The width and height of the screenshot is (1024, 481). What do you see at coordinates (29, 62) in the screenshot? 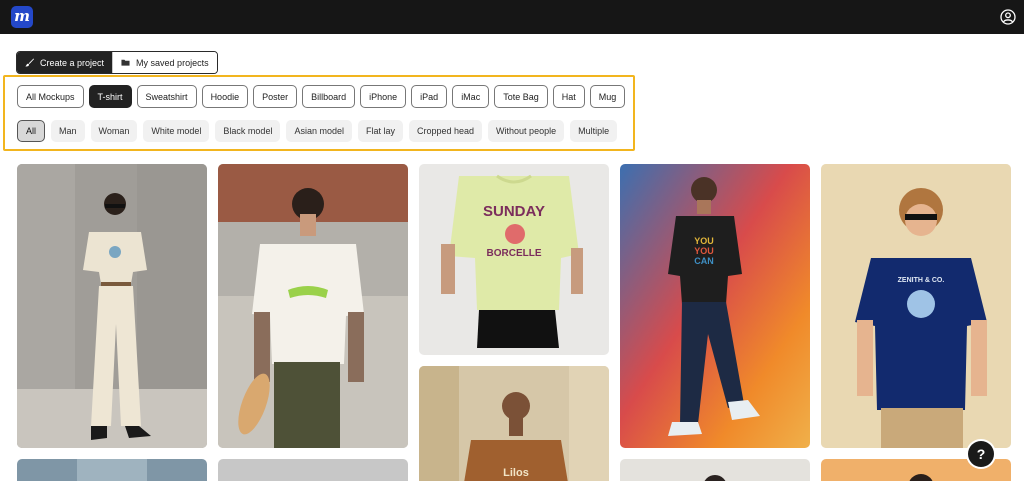
I see `paintbrush-icon` at bounding box center [29, 62].